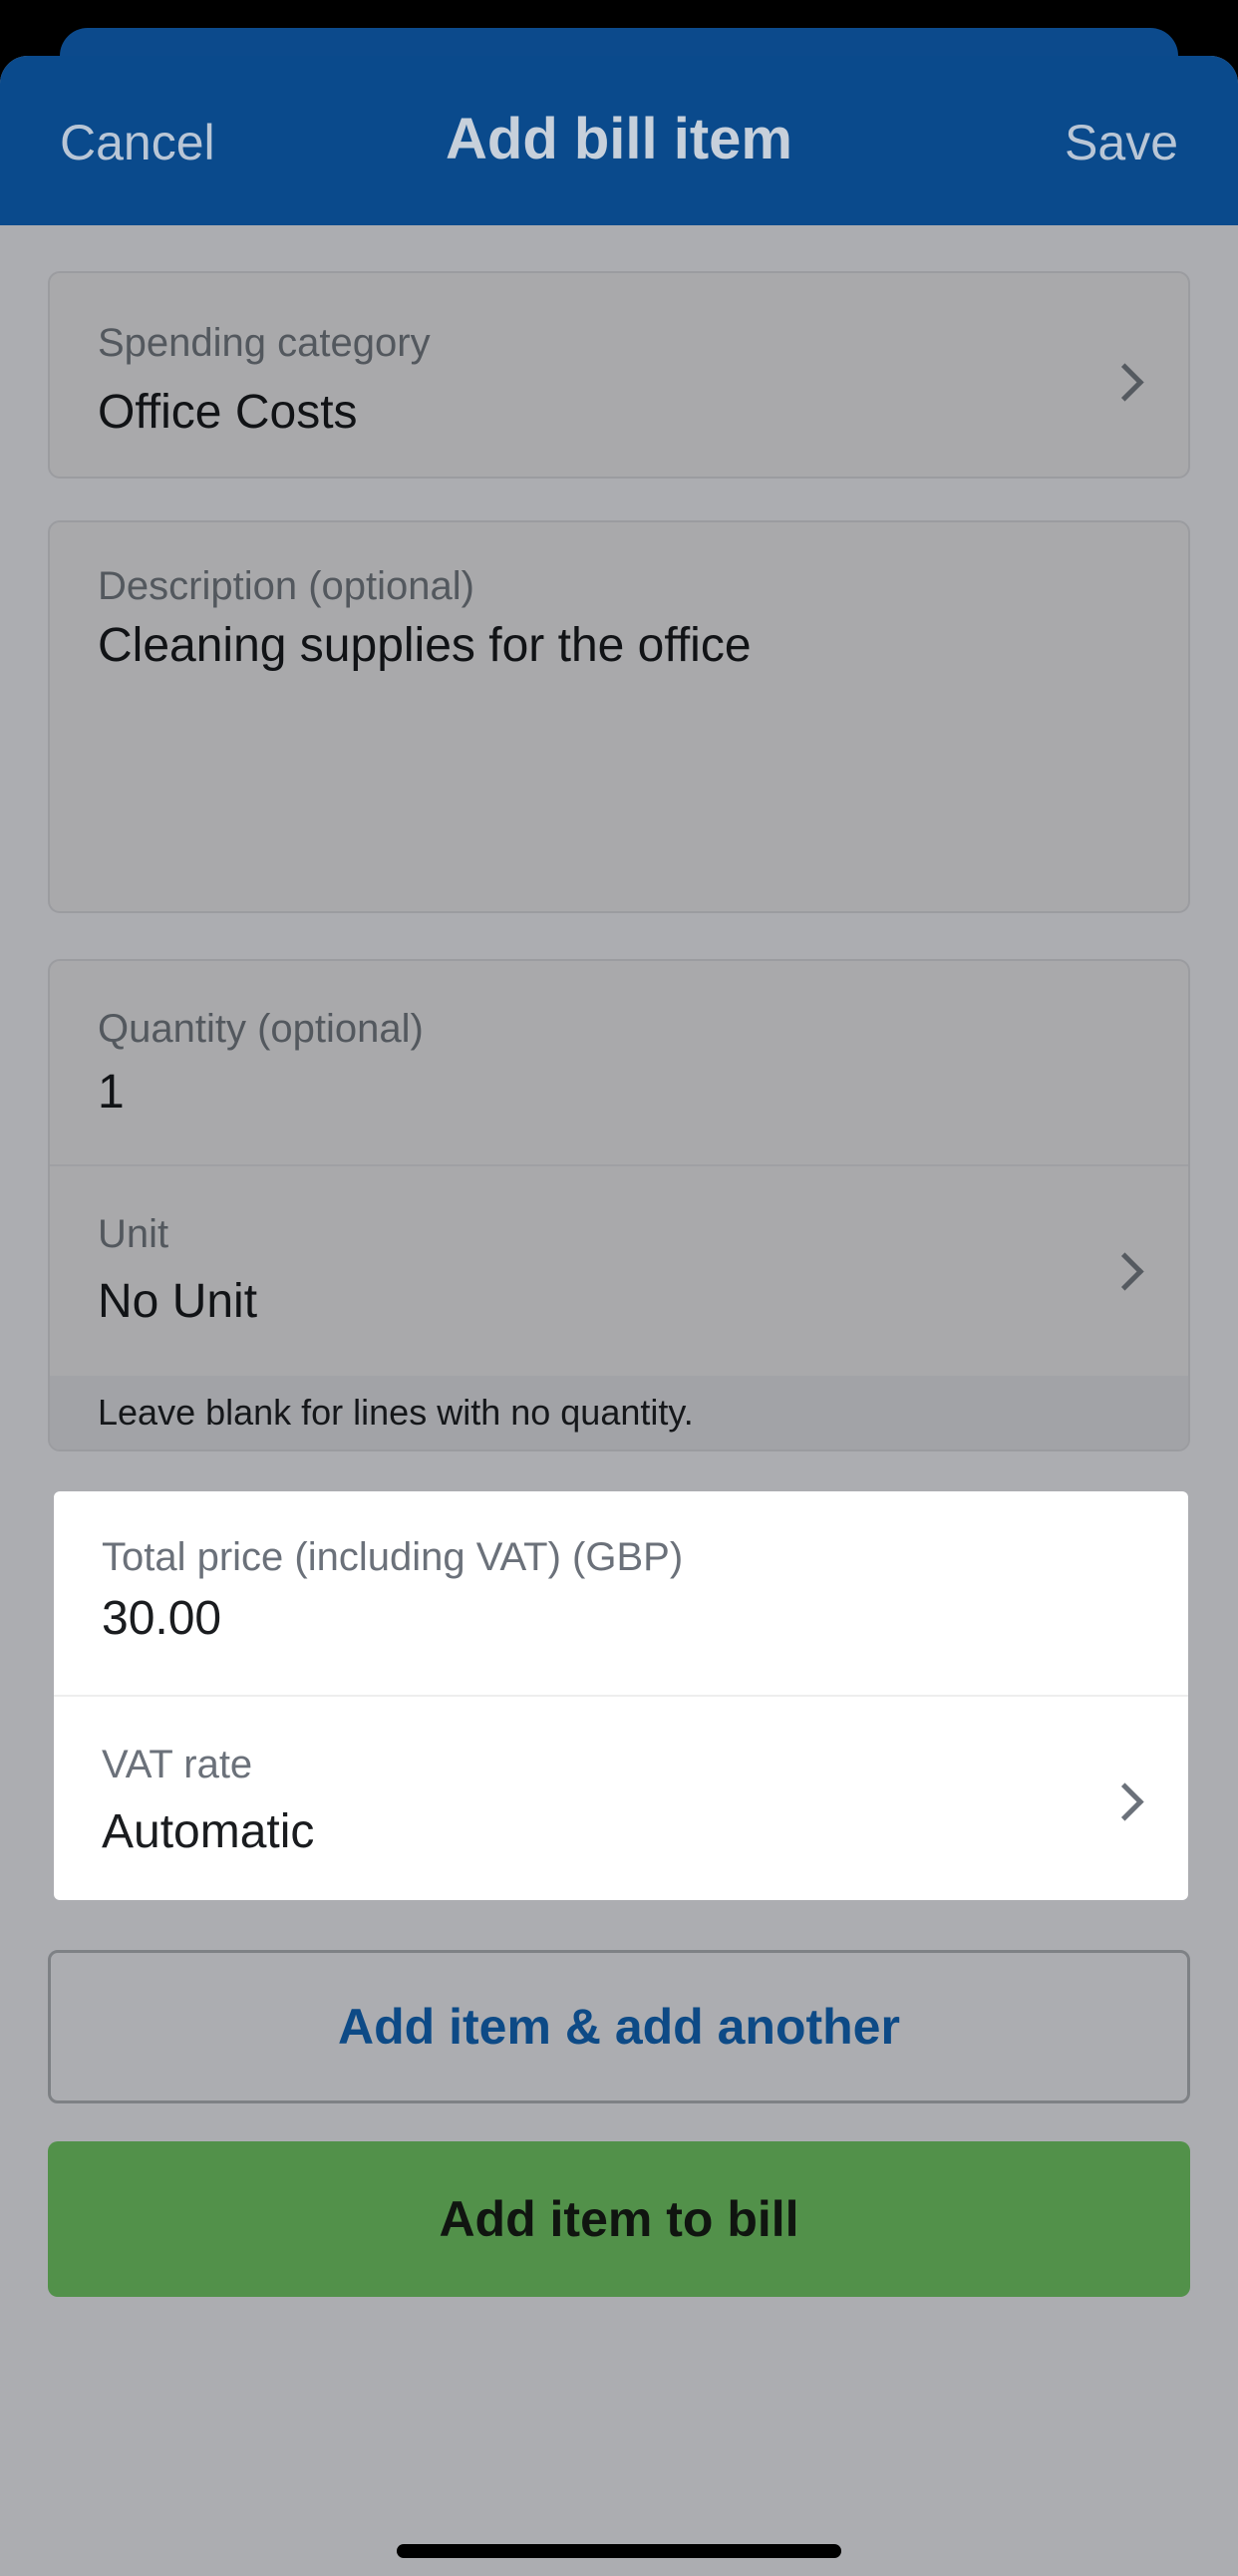 Image resolution: width=1238 pixels, height=2576 pixels. Describe the element at coordinates (264, 343) in the screenshot. I see `spending-category-label: Spending category` at that location.